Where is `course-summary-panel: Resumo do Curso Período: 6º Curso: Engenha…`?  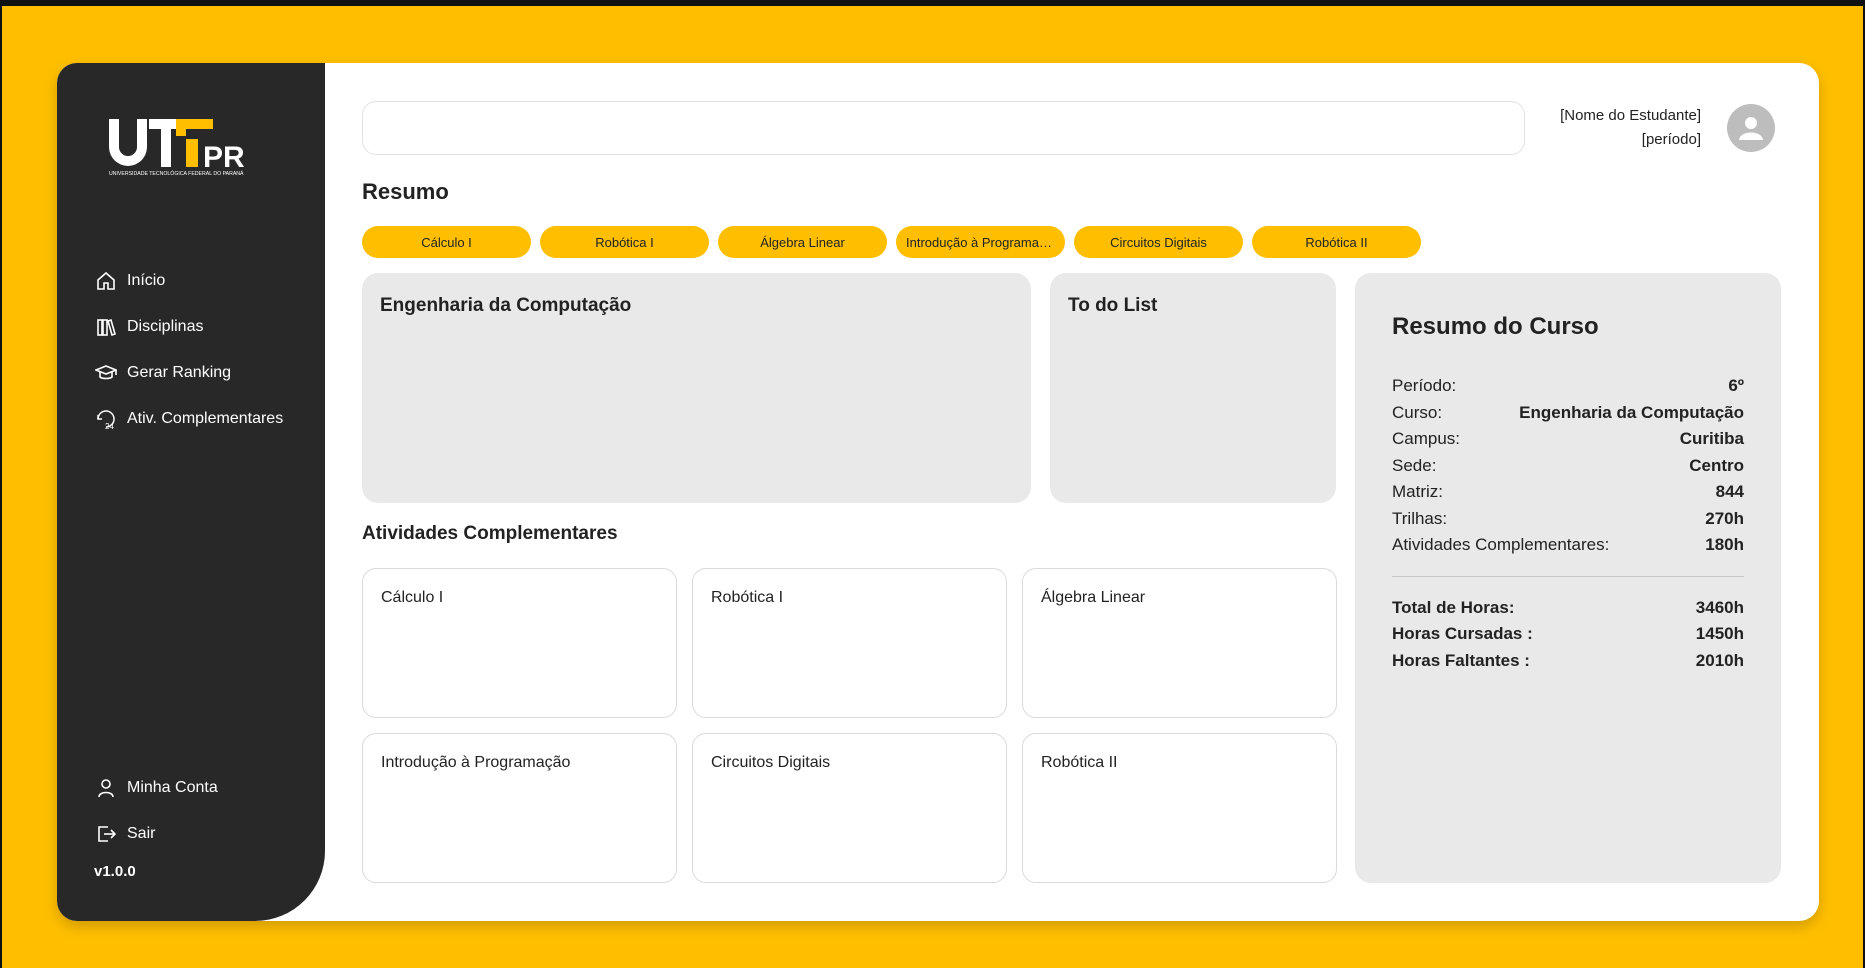
course-summary-panel: Resumo do Curso Período: 6º Curso: Engenha… is located at coordinates (1568, 578).